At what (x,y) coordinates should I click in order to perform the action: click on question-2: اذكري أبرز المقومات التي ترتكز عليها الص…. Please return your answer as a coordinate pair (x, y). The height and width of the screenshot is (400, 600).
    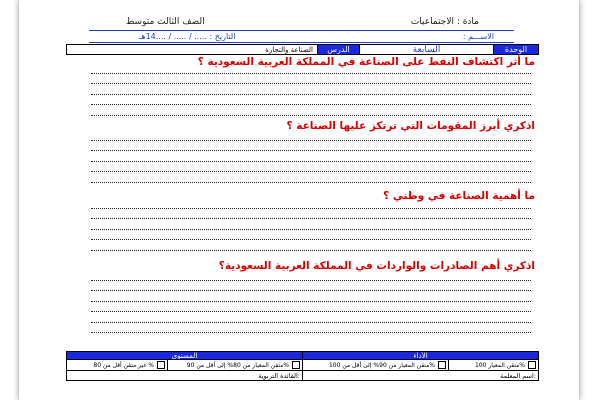
    Looking at the image, I should click on (410, 126).